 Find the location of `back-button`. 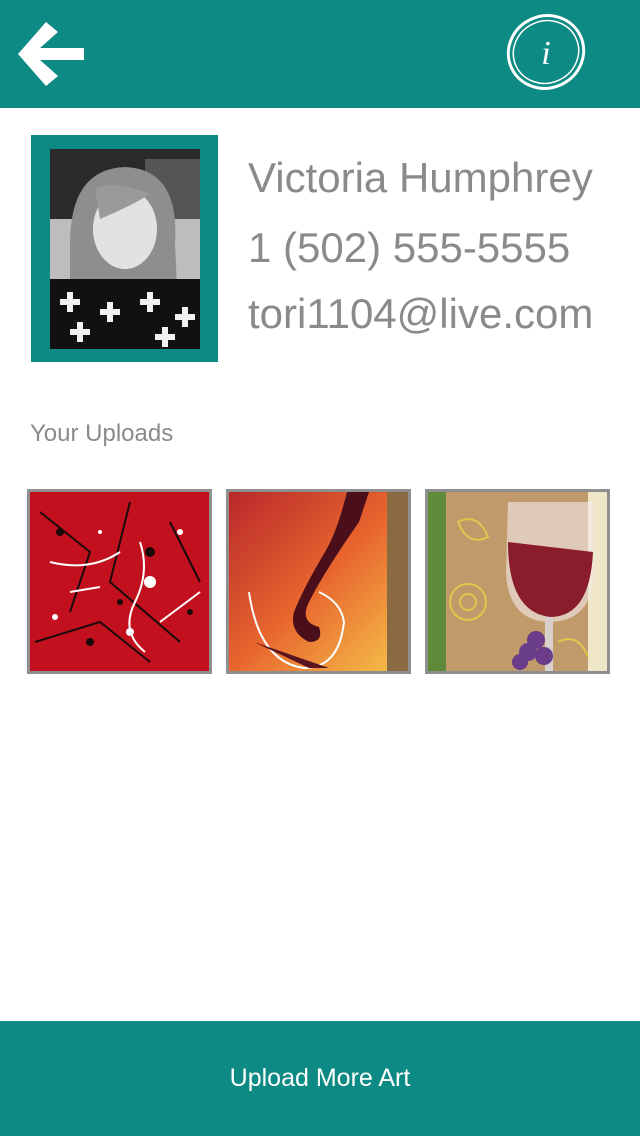

back-button is located at coordinates (50, 54).